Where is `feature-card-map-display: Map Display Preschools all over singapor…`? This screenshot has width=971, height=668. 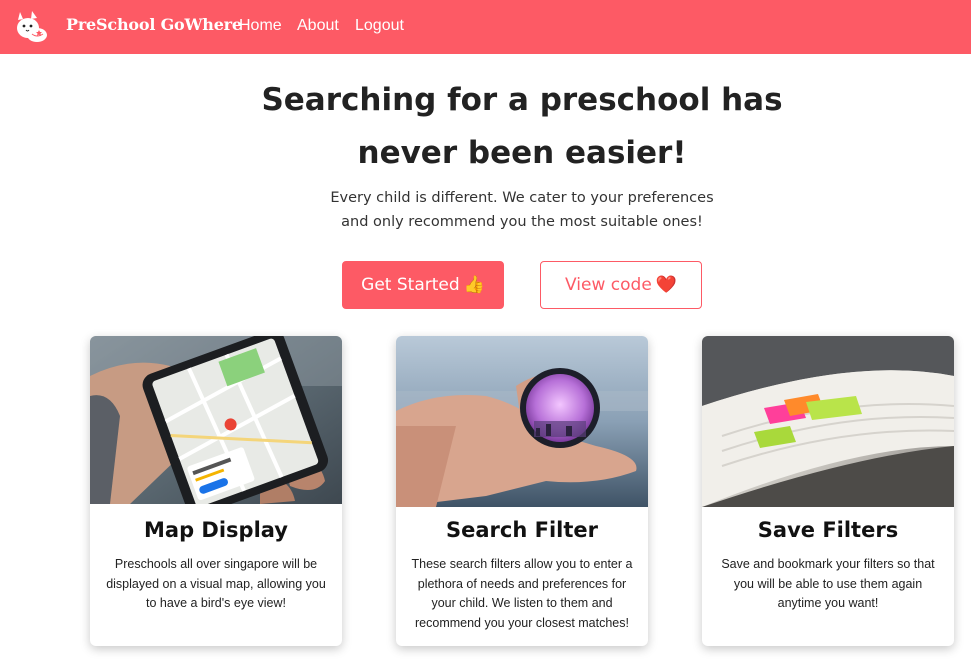
feature-card-map-display: Map Display Preschools all over singapor… is located at coordinates (216, 491).